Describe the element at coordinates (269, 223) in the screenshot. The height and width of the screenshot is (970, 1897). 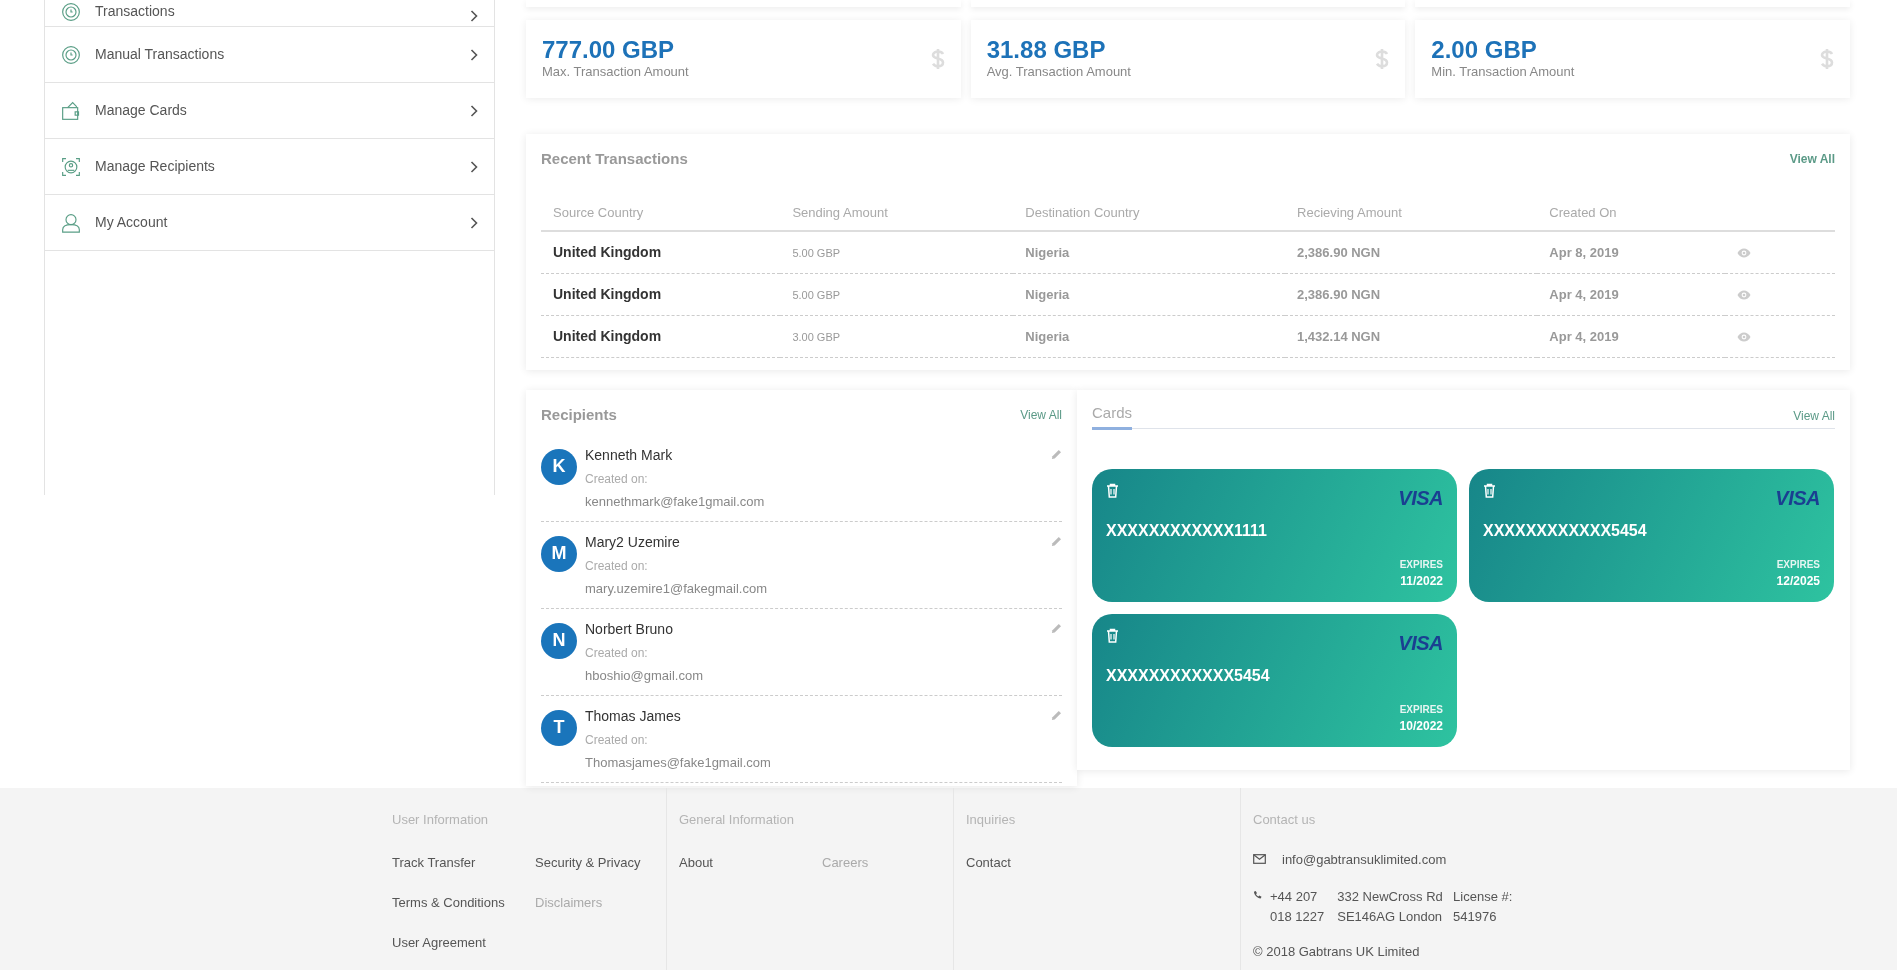
I see `sidebar-item: My Account` at that location.